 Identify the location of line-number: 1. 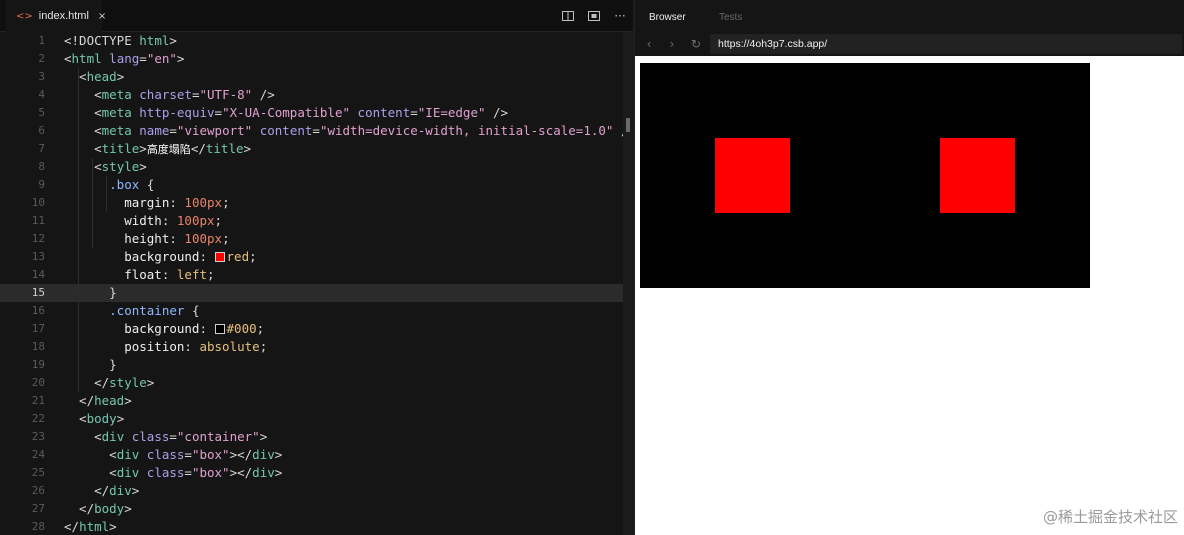
(41, 40).